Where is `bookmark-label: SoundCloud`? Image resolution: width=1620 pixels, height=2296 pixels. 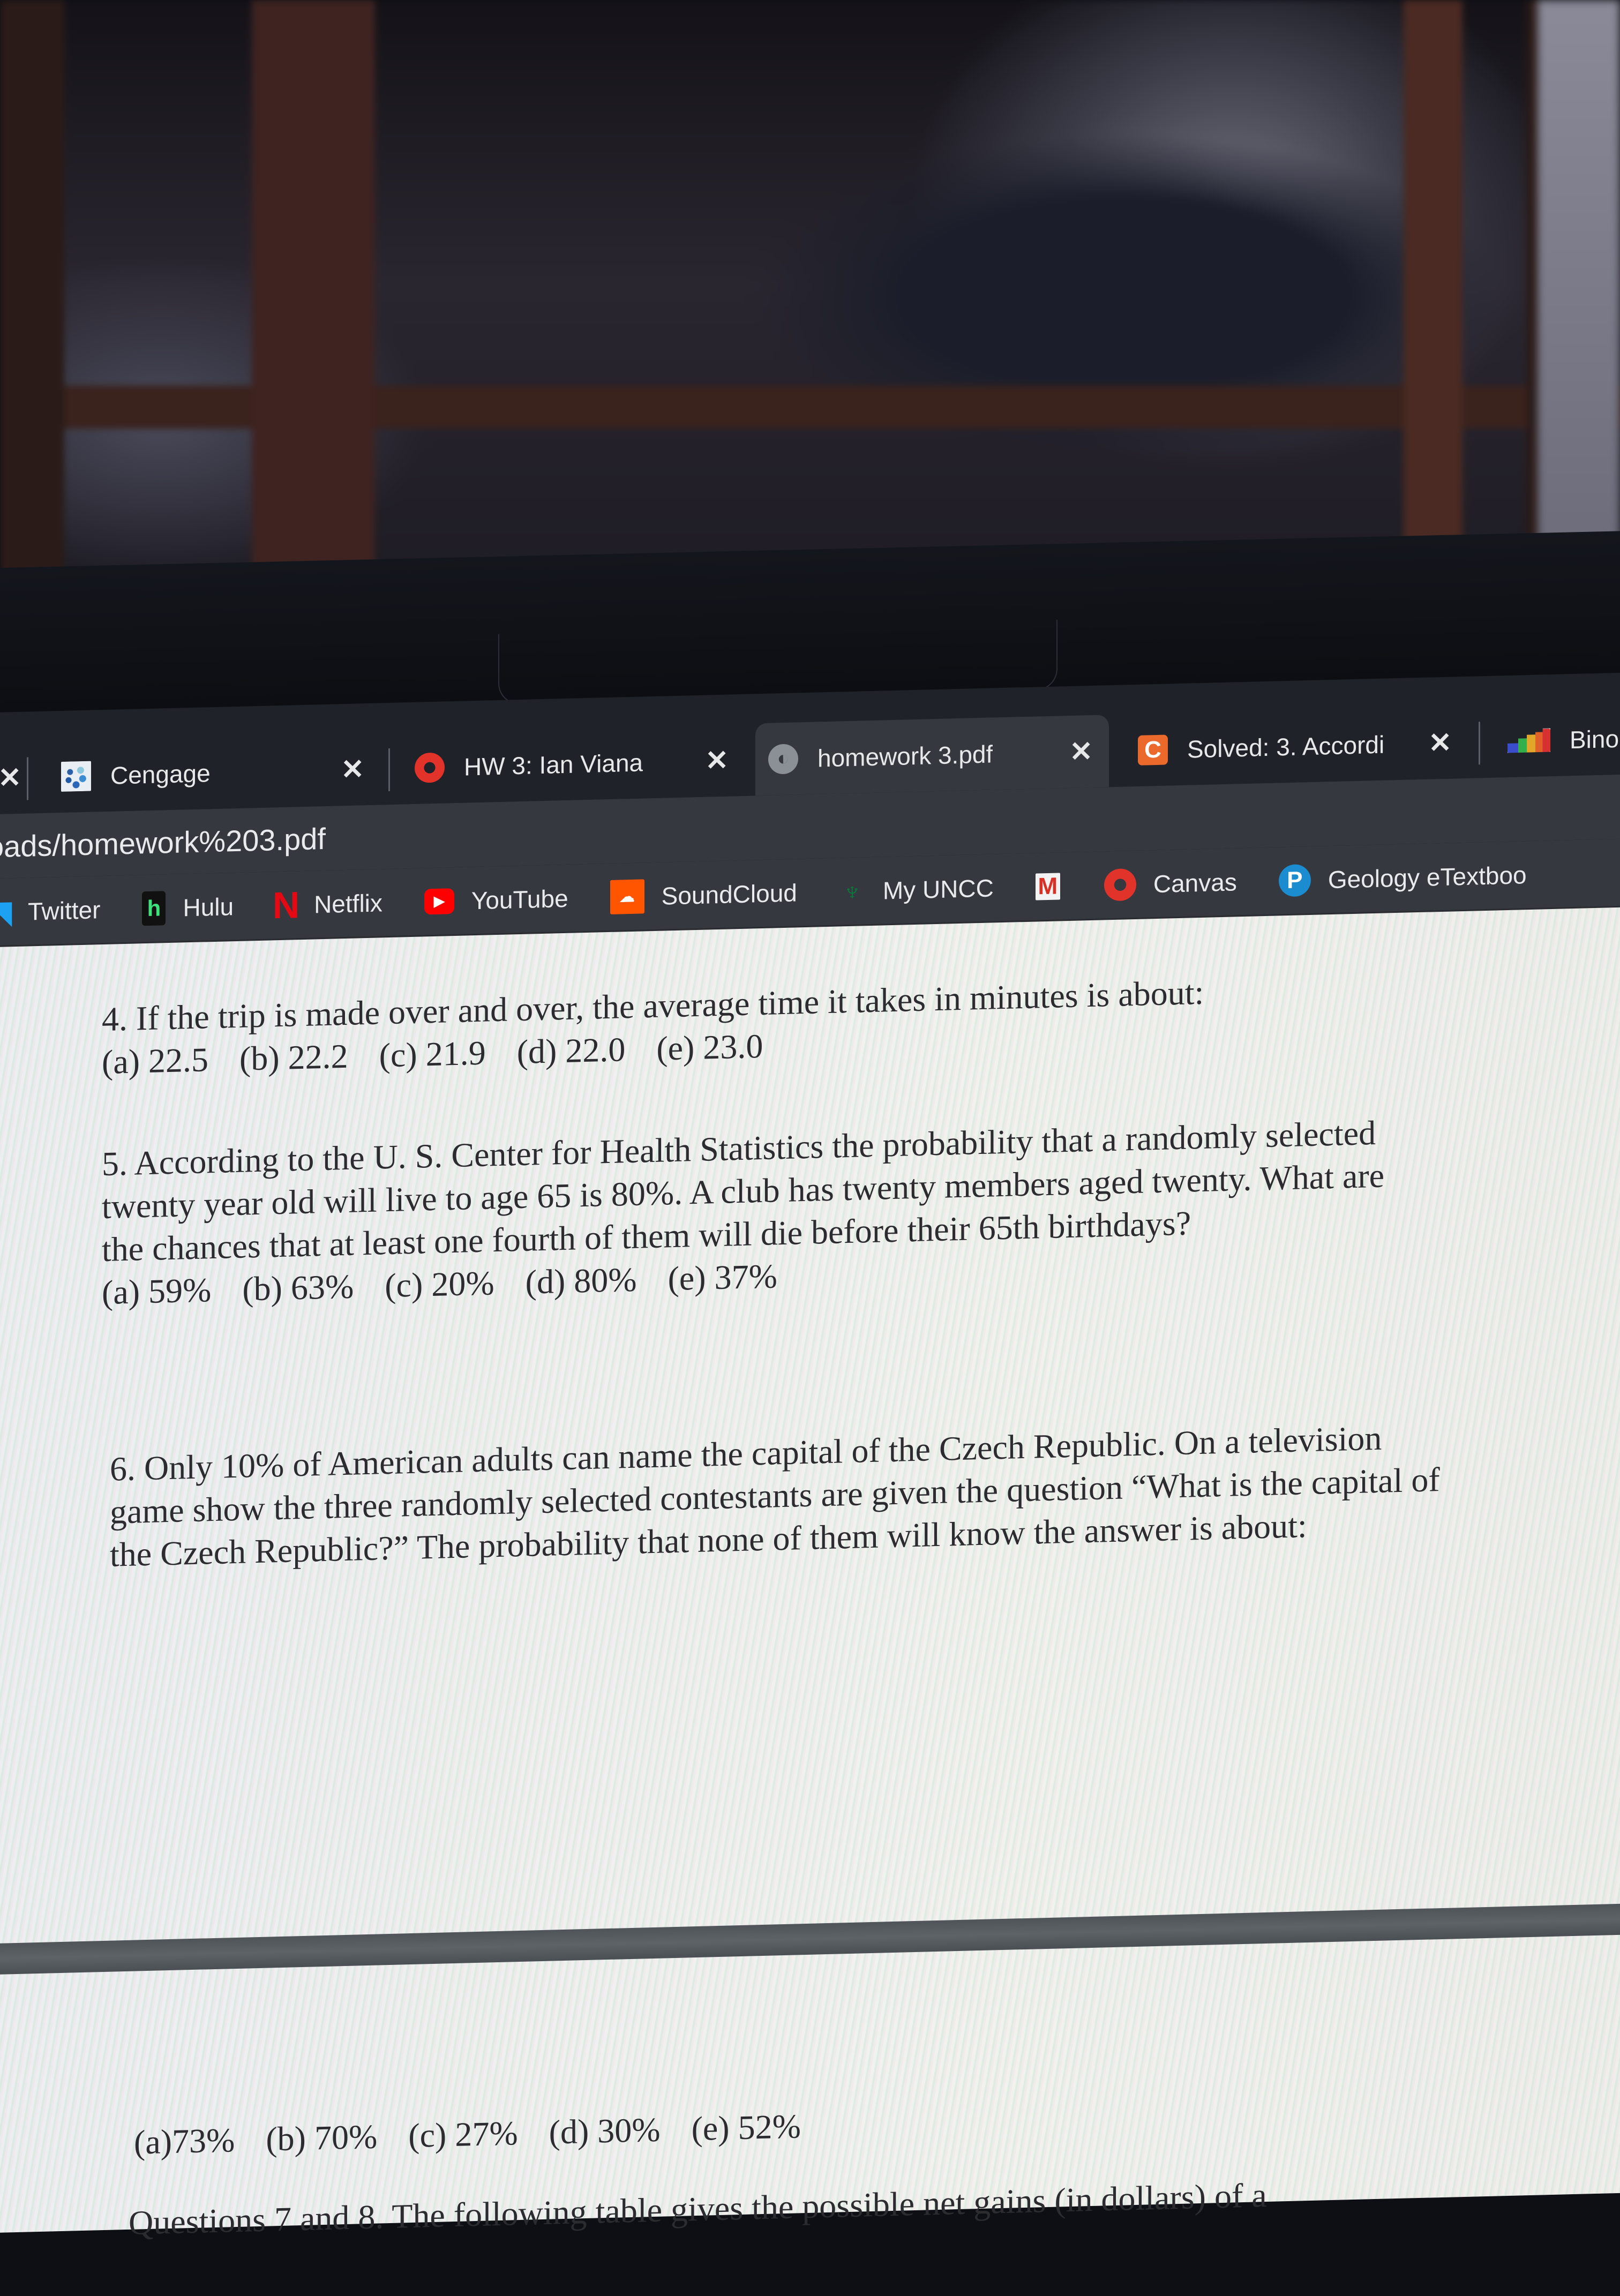
bookmark-label: SoundCloud is located at coordinates (729, 894).